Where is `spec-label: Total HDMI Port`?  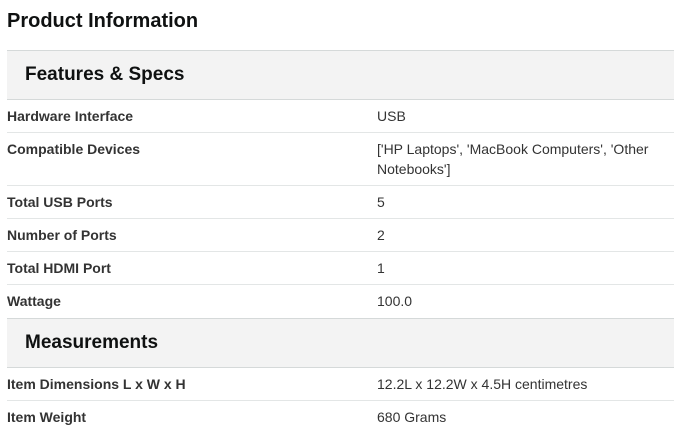
spec-label: Total HDMI Port is located at coordinates (59, 268).